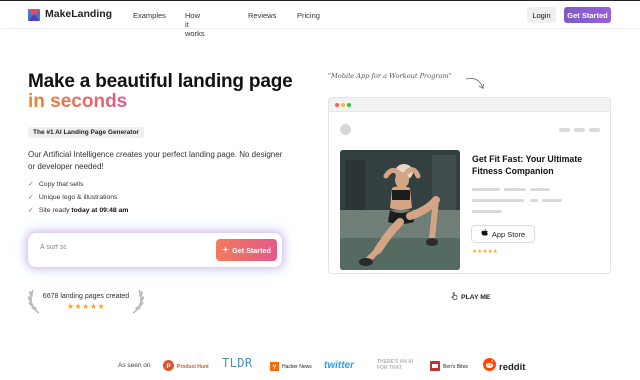 This screenshot has width=640, height=380. Describe the element at coordinates (86, 306) in the screenshot. I see `rating-stars: ★★★★★` at that location.